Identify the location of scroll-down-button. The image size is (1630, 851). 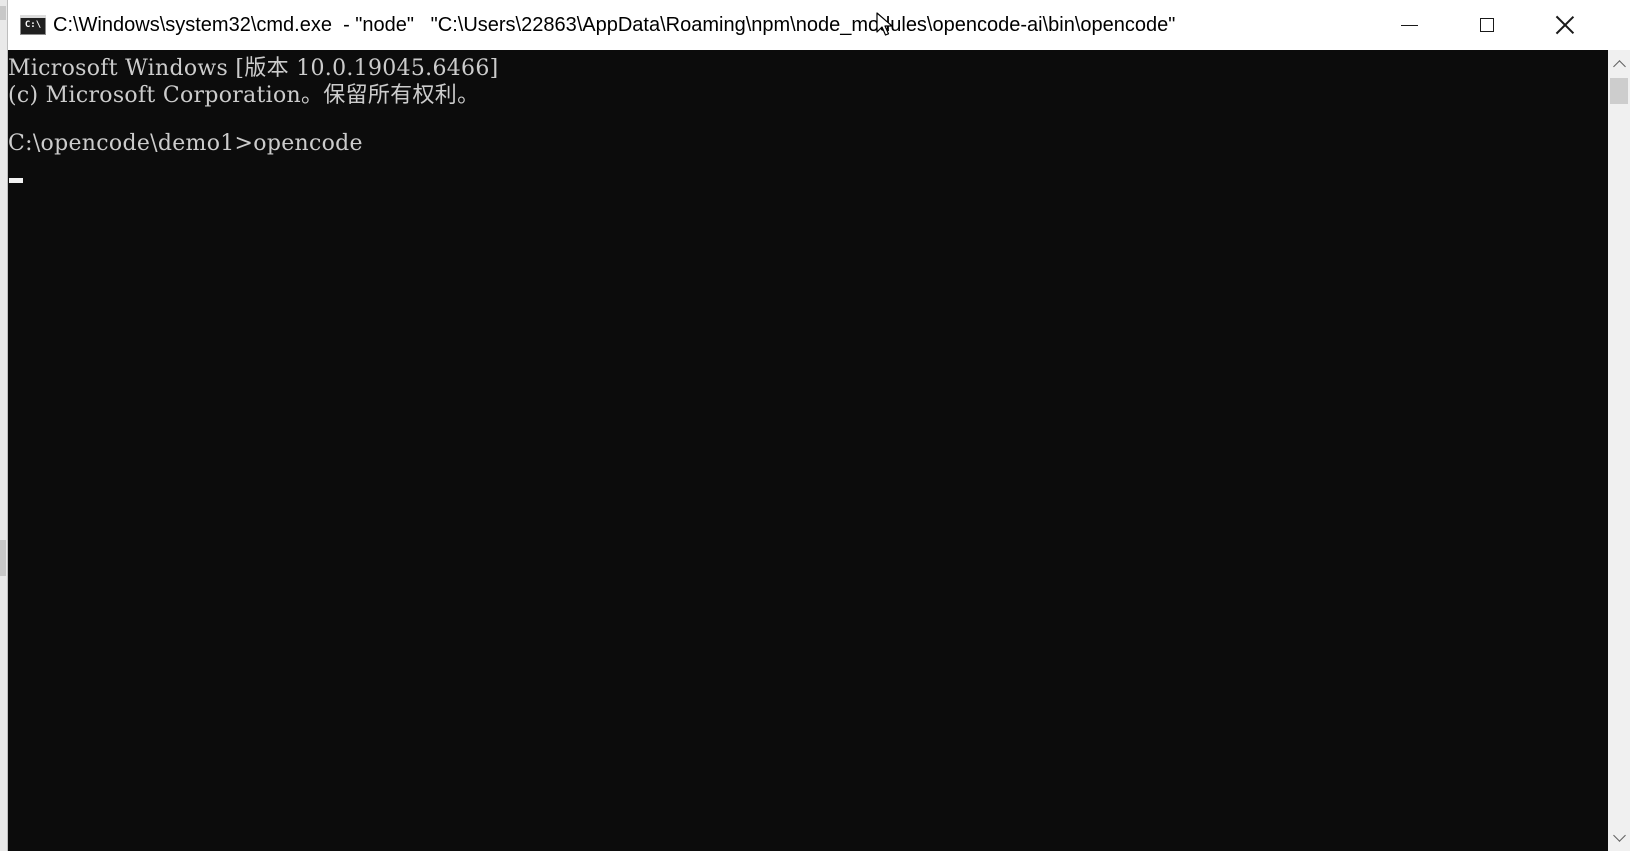
(1619, 837).